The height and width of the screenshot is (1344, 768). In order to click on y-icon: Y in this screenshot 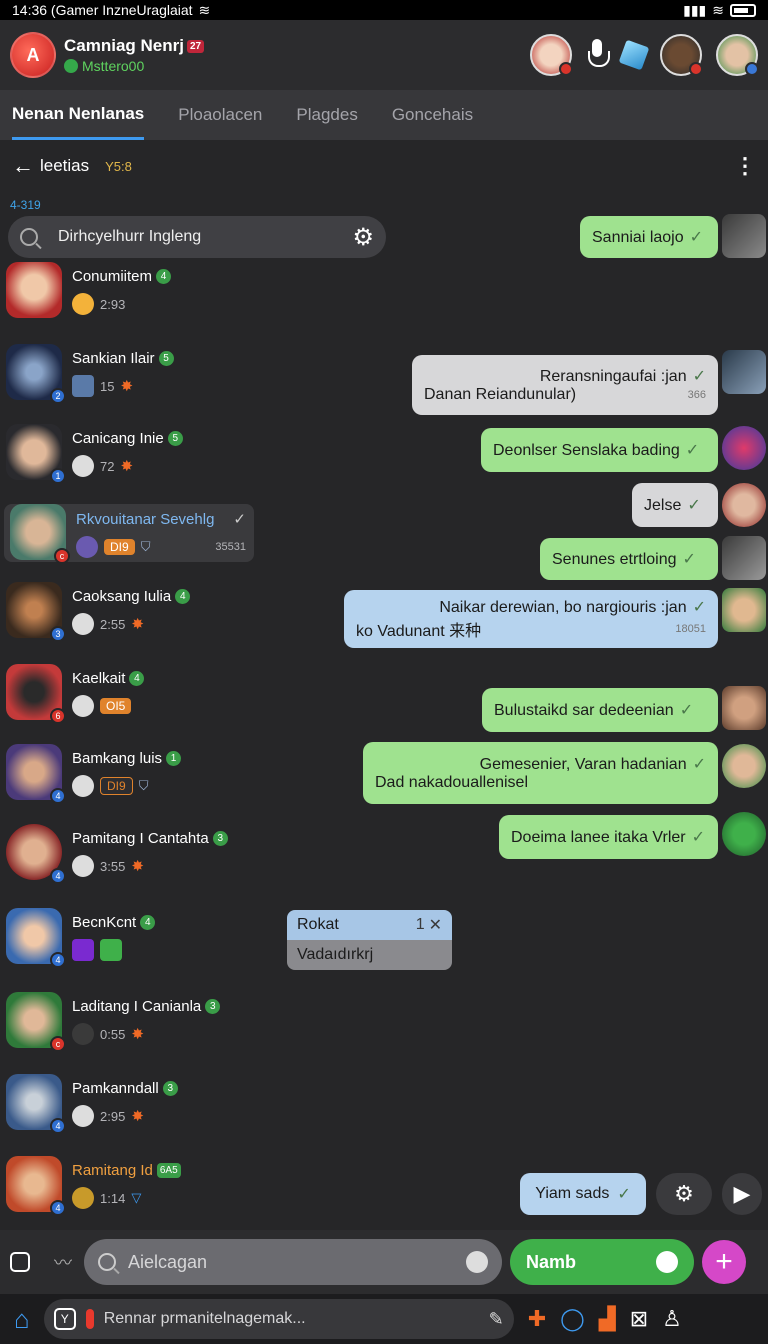, I will do `click(64, 1319)`.